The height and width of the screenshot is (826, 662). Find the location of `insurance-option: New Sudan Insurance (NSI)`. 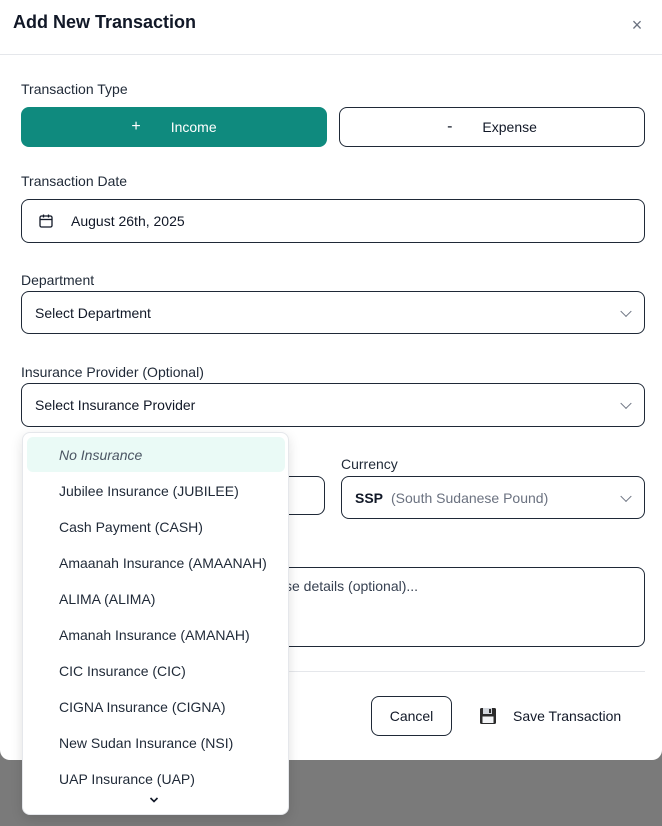

insurance-option: New Sudan Insurance (NSI) is located at coordinates (156, 742).